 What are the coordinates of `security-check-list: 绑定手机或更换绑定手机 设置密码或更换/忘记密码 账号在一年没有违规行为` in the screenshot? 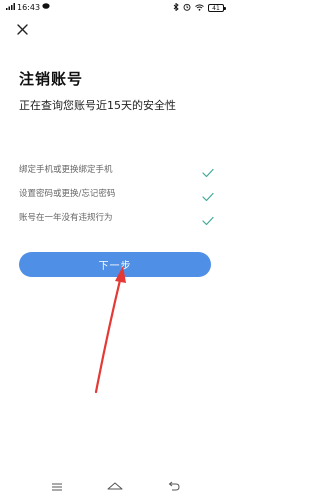 It's located at (115, 195).